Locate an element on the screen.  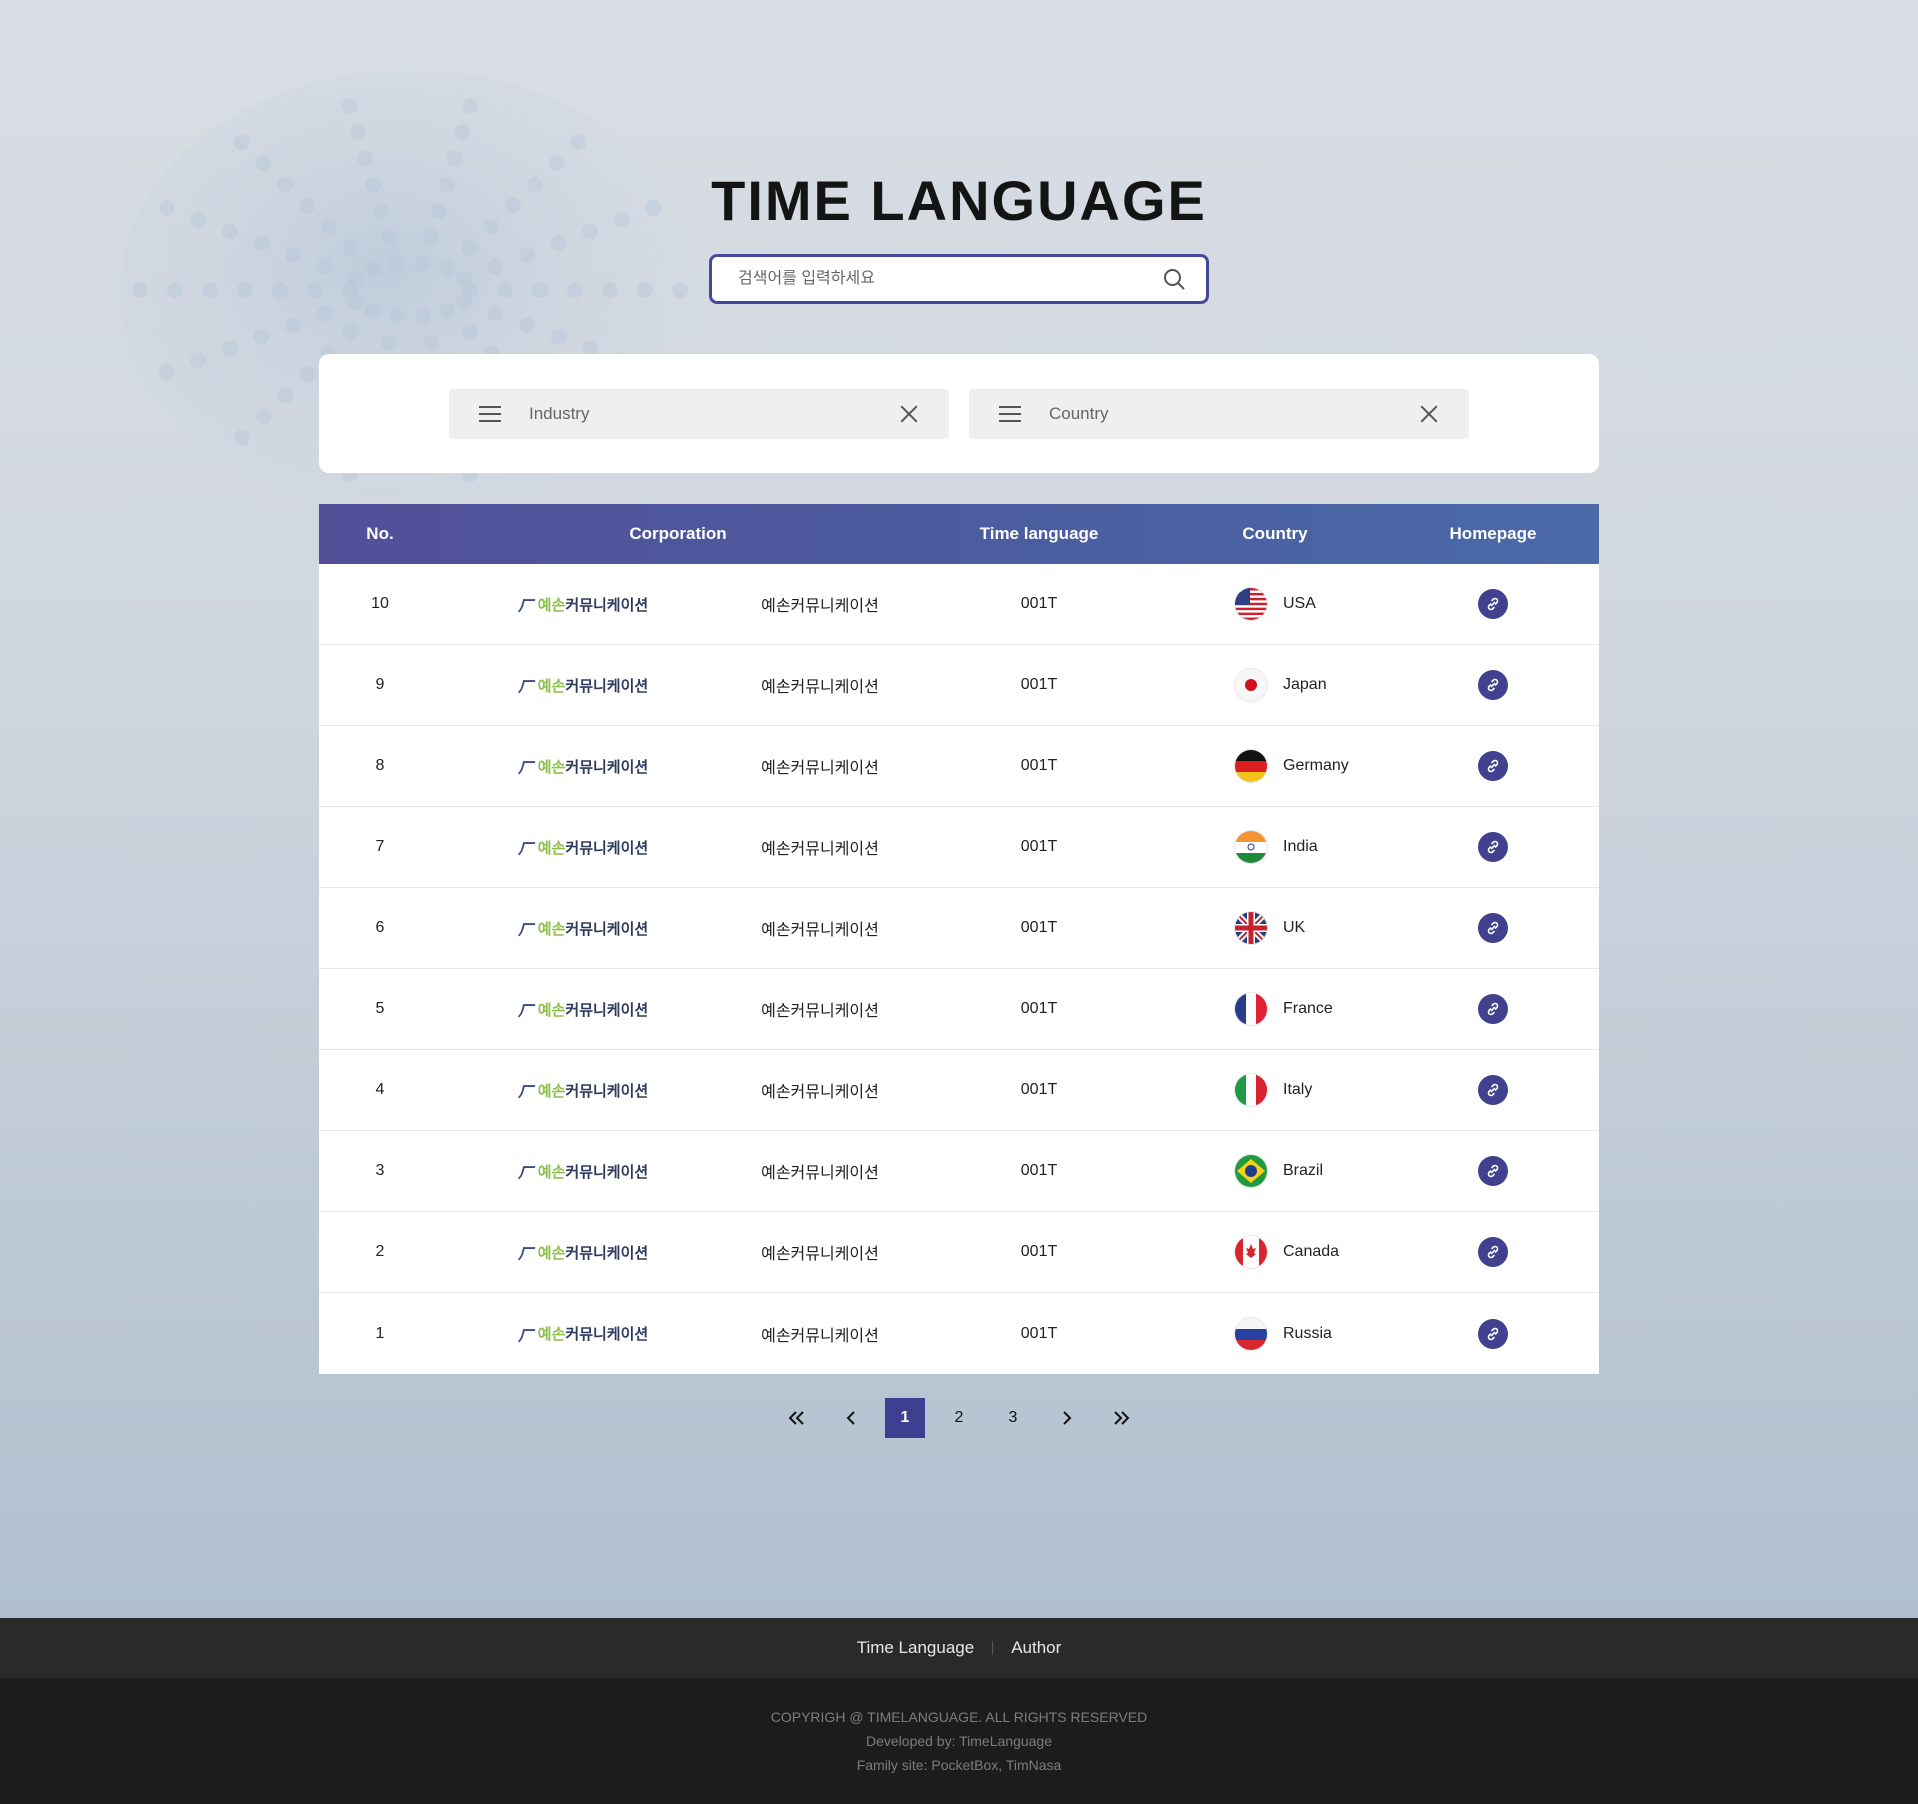
india-flag-icon is located at coordinates (1251, 847).